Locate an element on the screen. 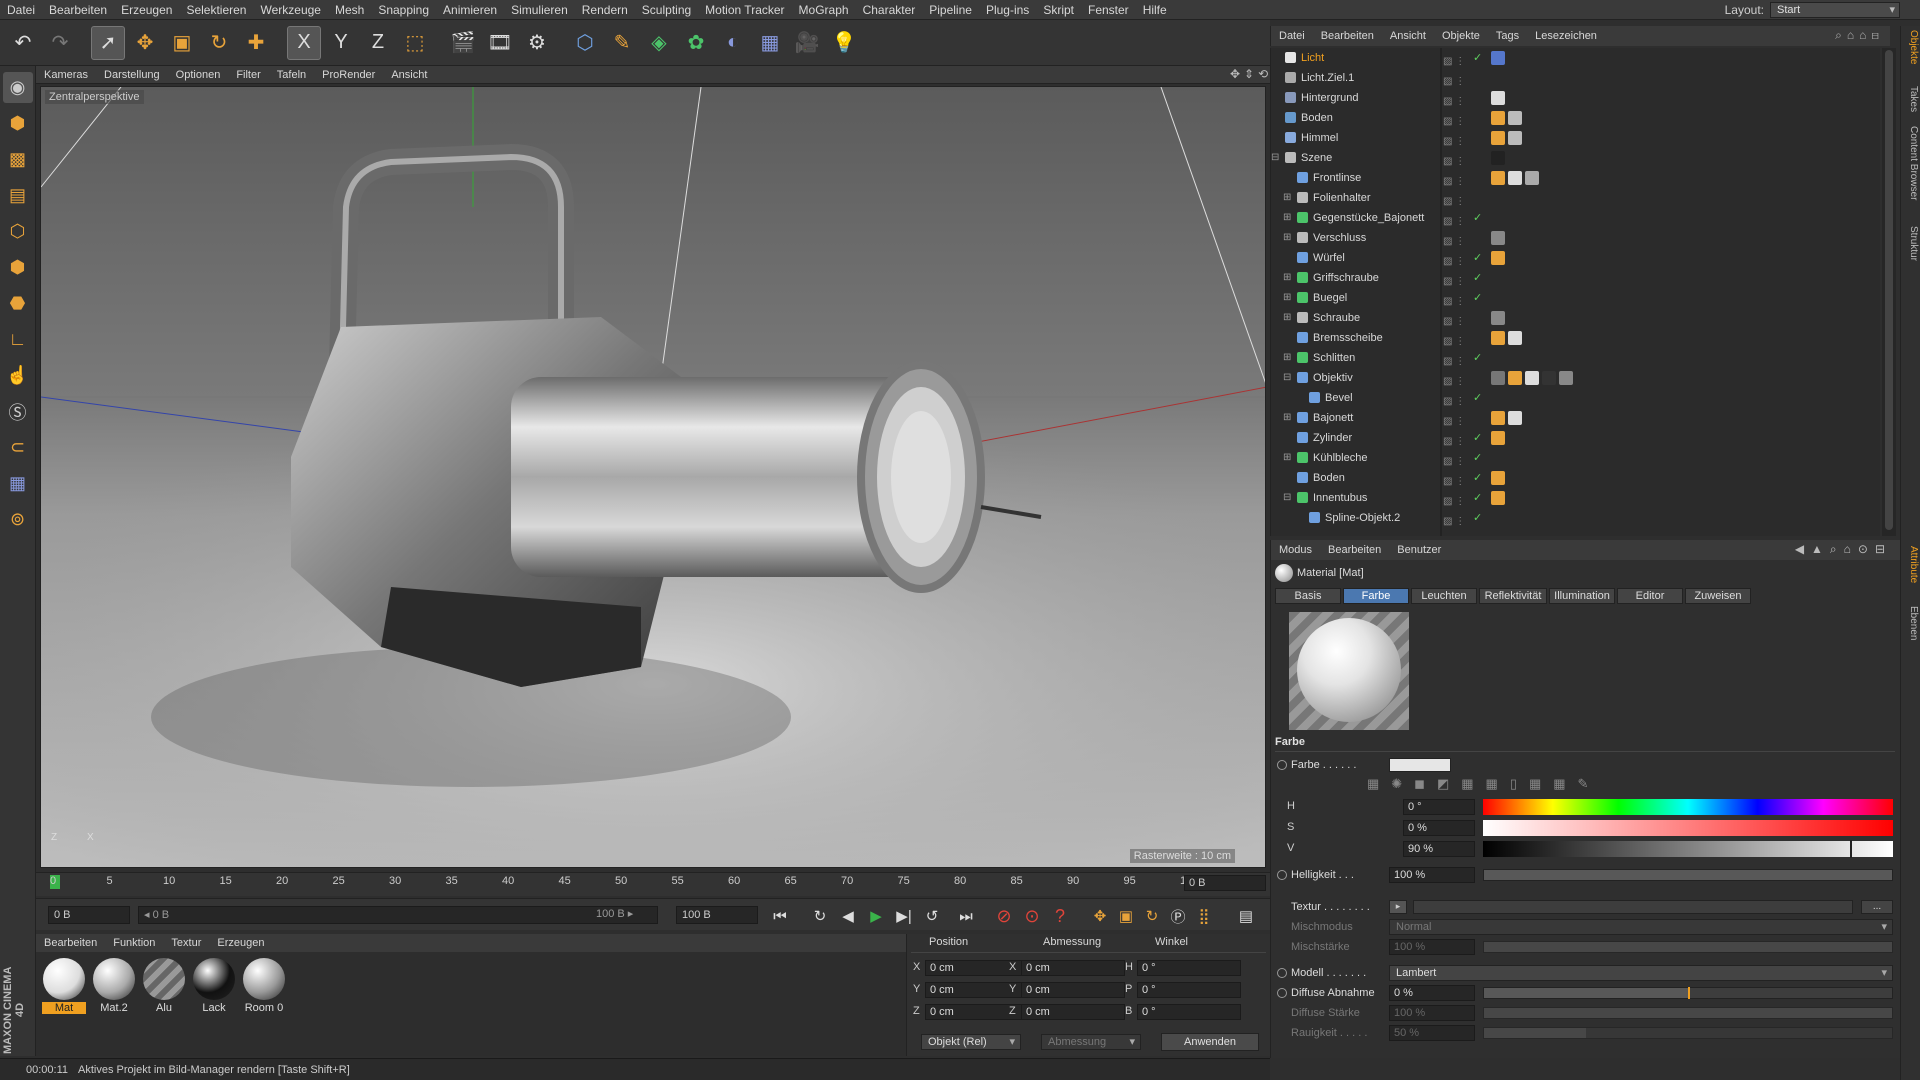  pen-icon: ✎ is located at coordinates (622, 43).